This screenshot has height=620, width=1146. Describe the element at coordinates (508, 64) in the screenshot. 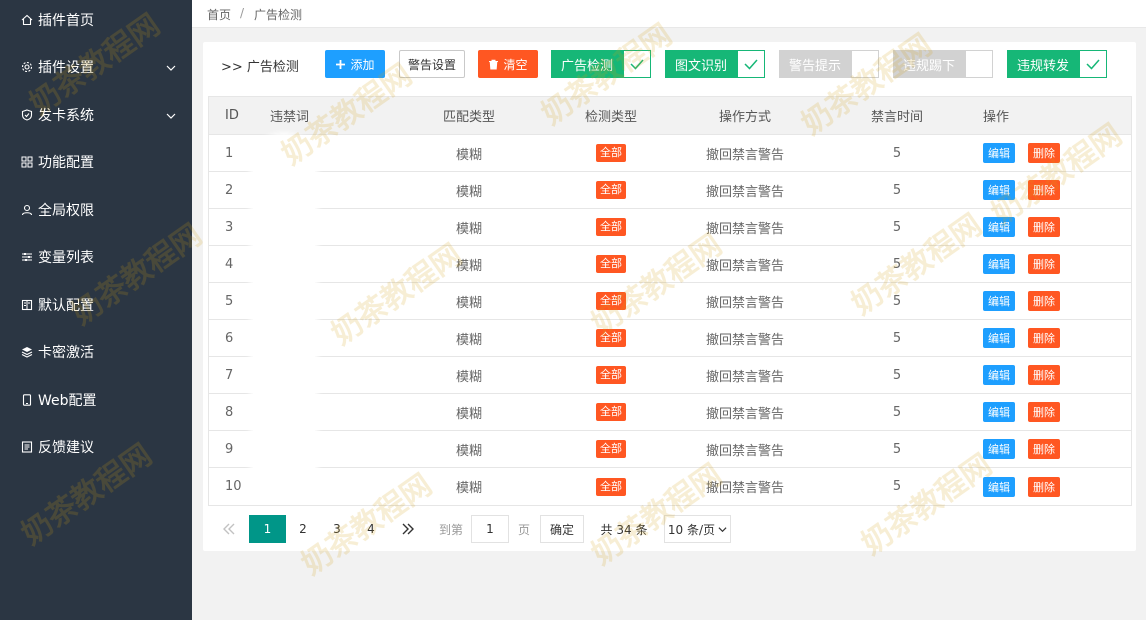

I see `clear-button: 清空` at that location.